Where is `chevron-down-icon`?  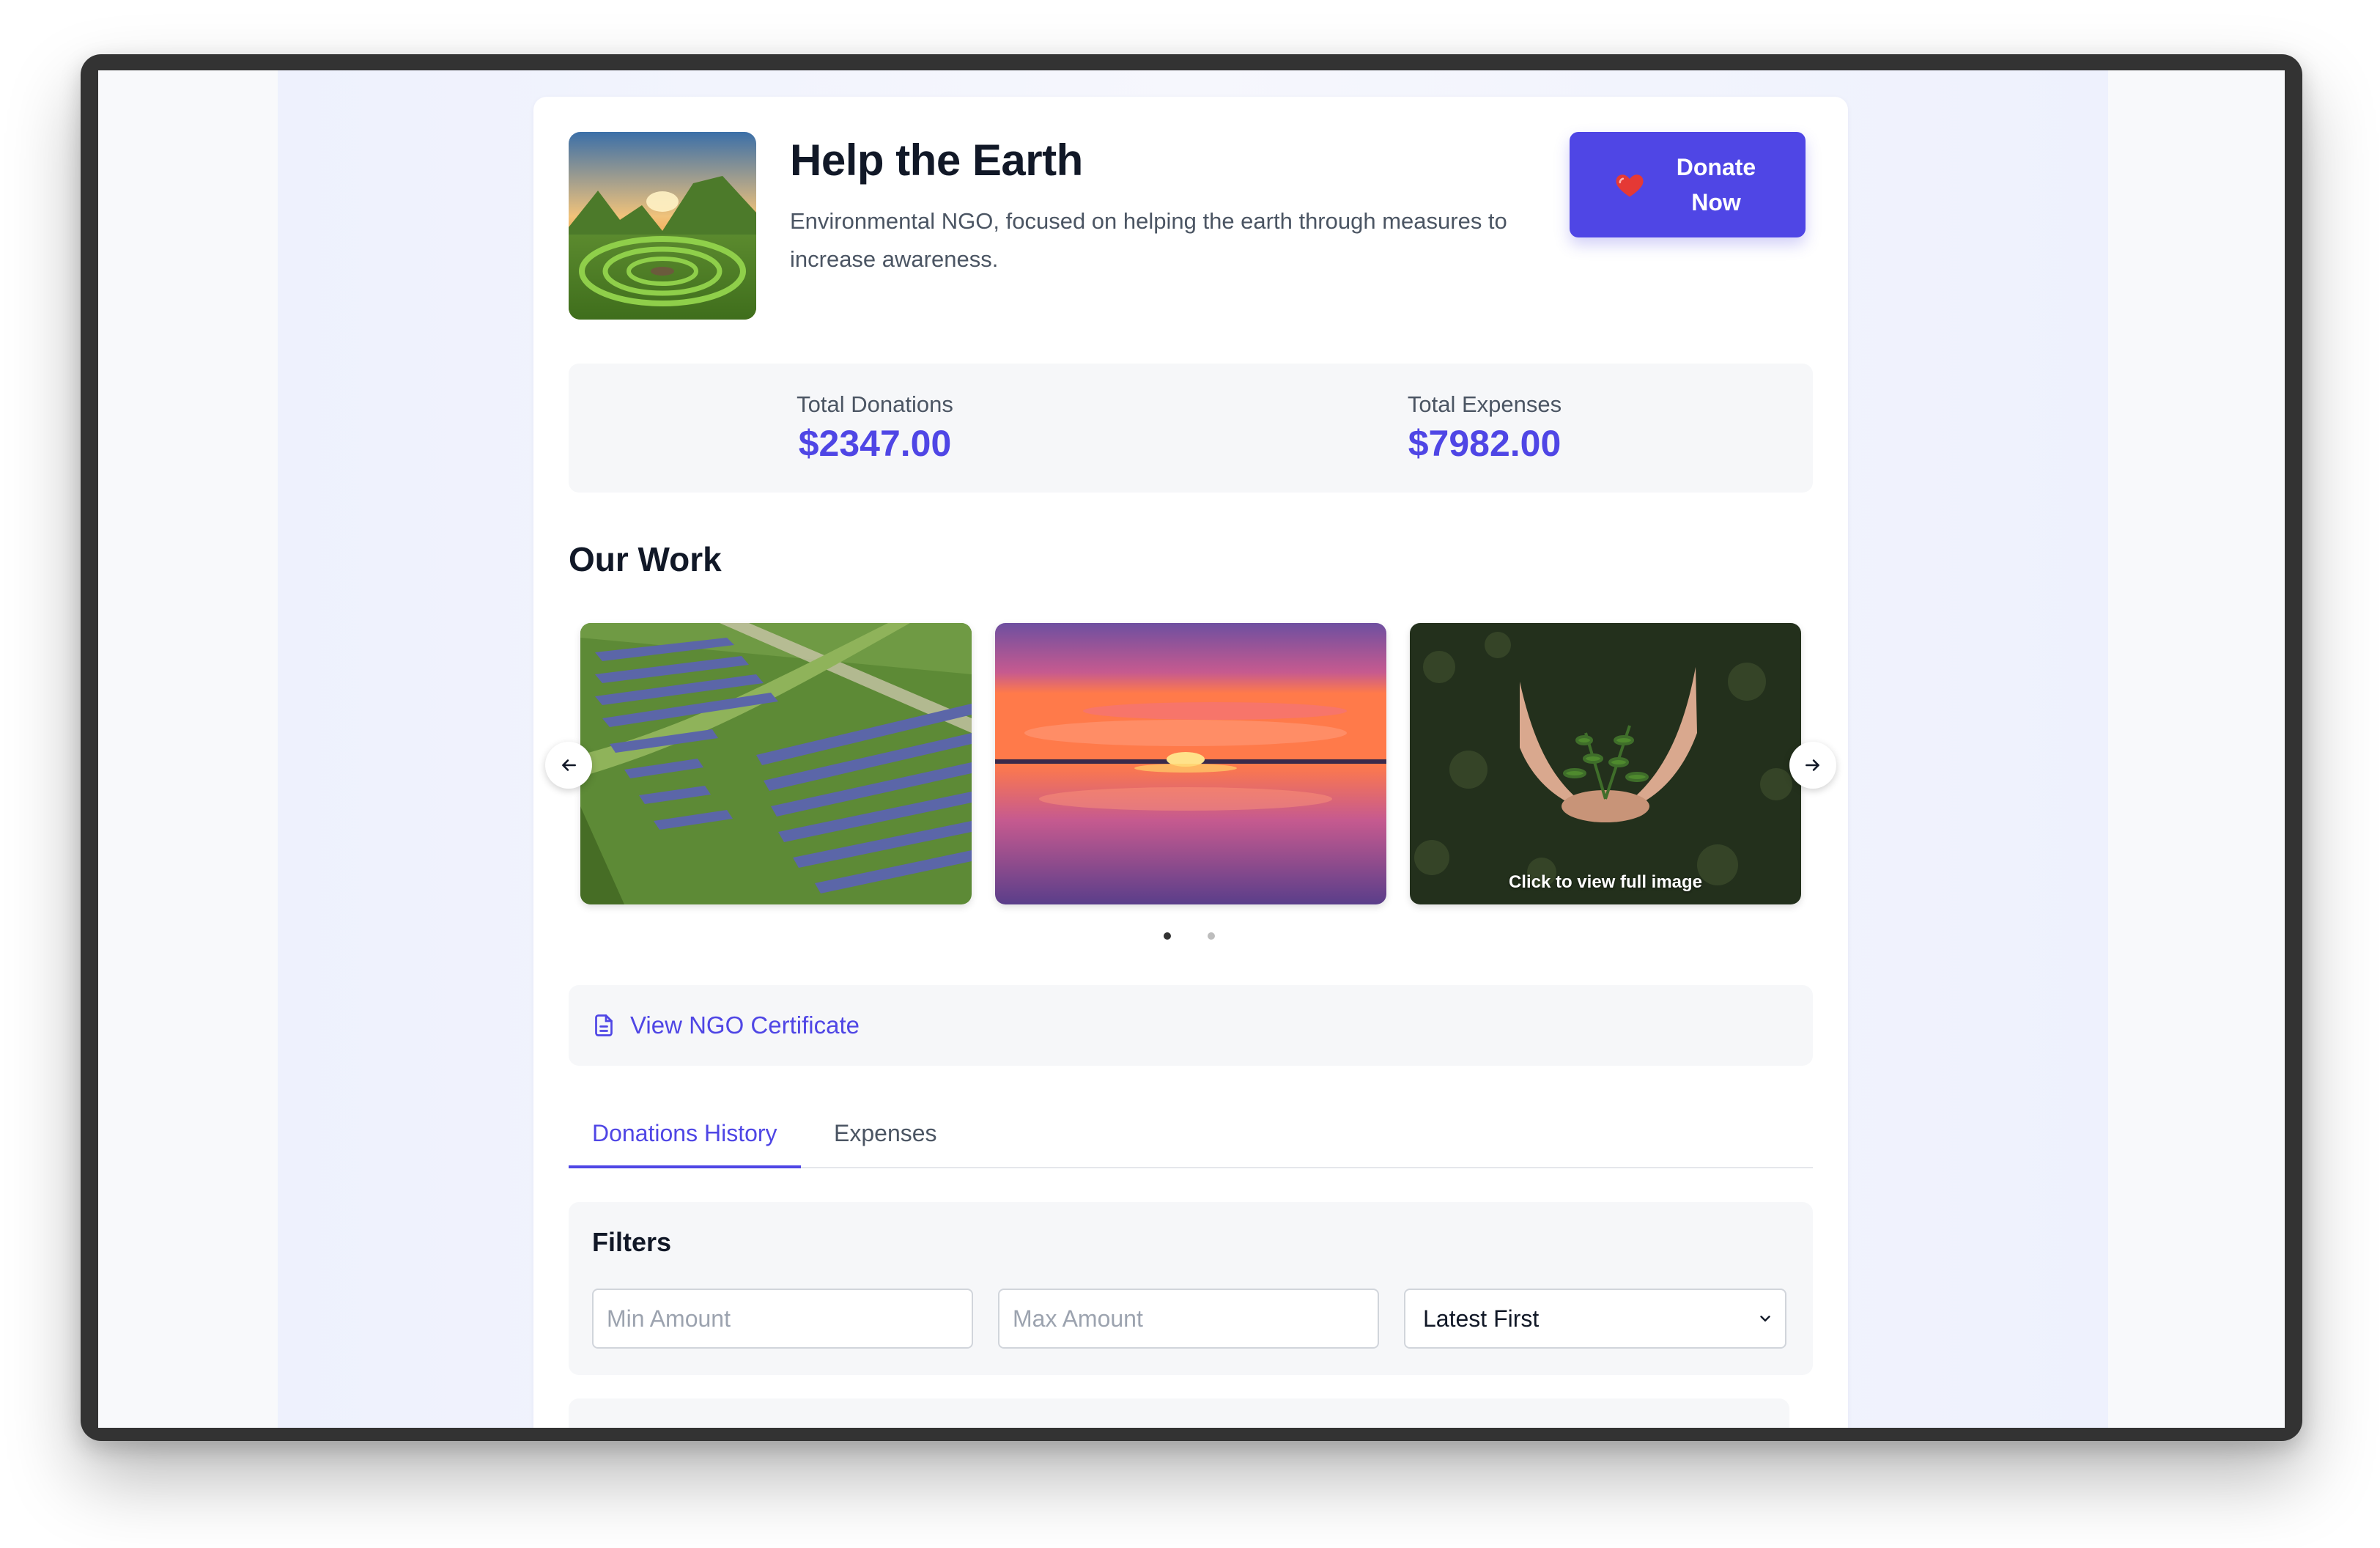 chevron-down-icon is located at coordinates (1765, 1319).